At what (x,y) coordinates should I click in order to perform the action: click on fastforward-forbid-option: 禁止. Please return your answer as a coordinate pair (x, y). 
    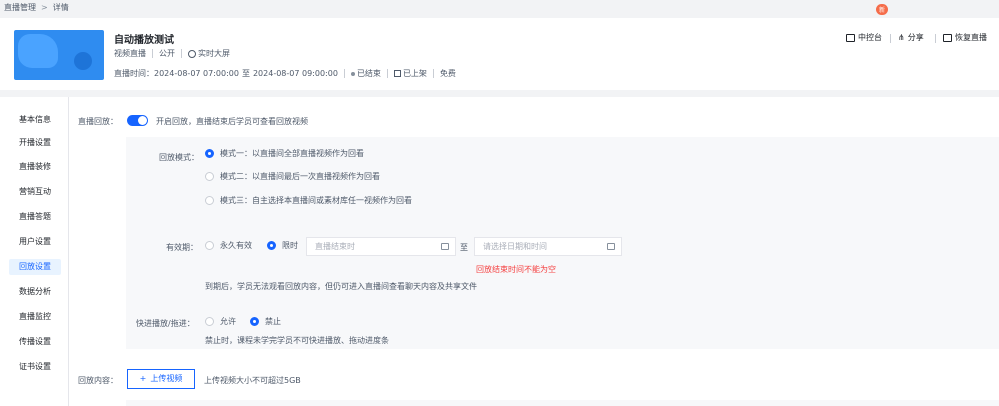
    Looking at the image, I should click on (265, 321).